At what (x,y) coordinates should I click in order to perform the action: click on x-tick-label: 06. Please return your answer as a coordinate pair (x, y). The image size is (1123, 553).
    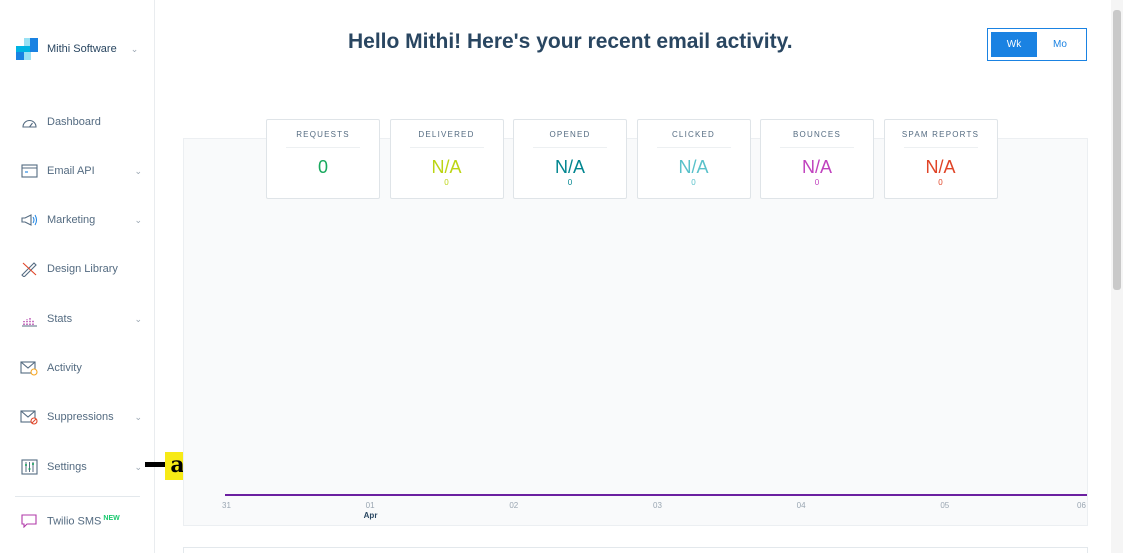
    Looking at the image, I should click on (1081, 505).